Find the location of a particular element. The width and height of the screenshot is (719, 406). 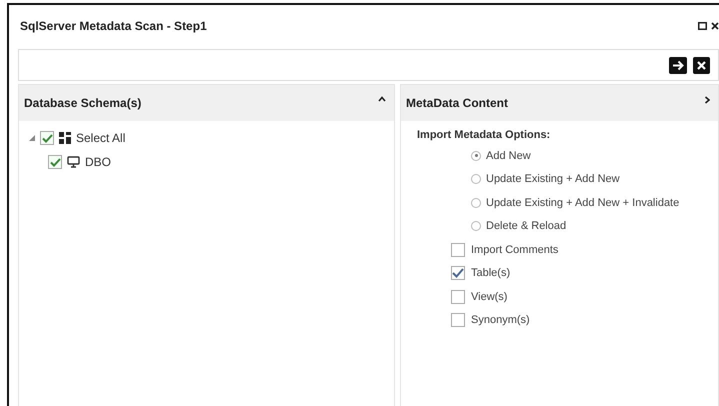

expand-icon is located at coordinates (707, 100).